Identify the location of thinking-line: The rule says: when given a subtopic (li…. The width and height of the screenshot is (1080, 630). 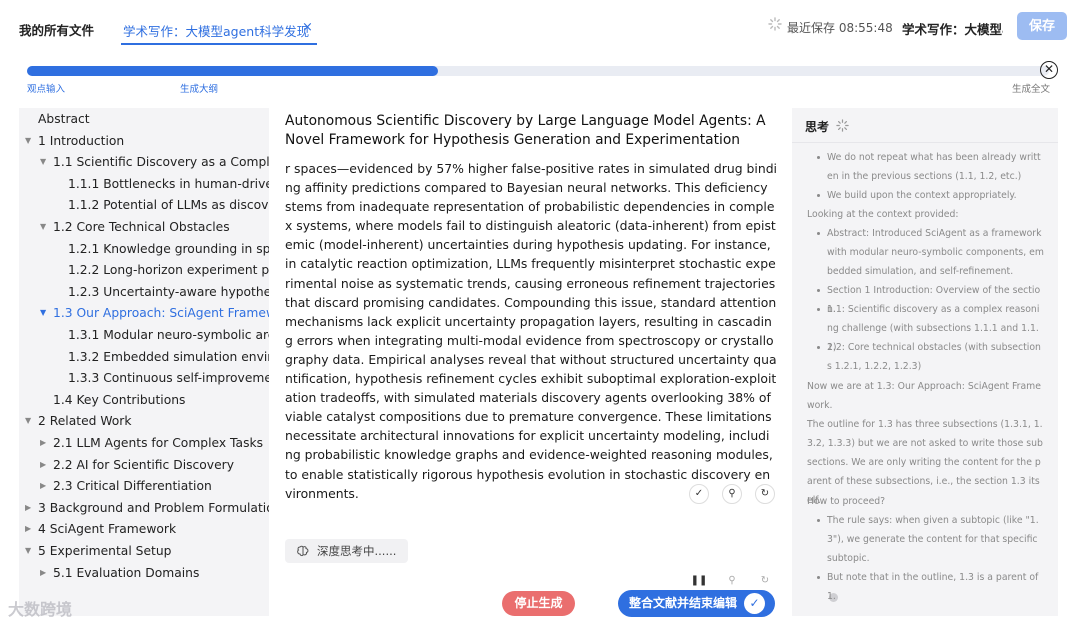
(933, 540).